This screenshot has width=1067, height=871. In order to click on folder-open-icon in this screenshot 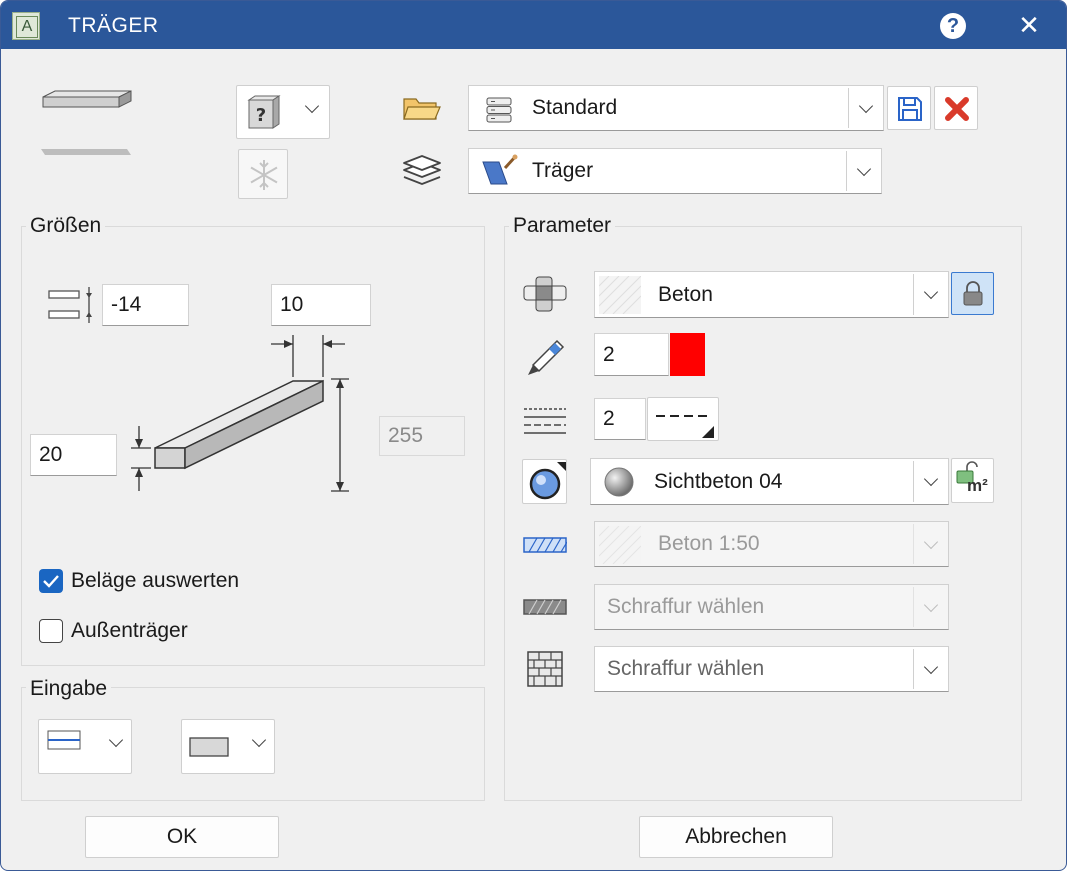, I will do `click(422, 109)`.